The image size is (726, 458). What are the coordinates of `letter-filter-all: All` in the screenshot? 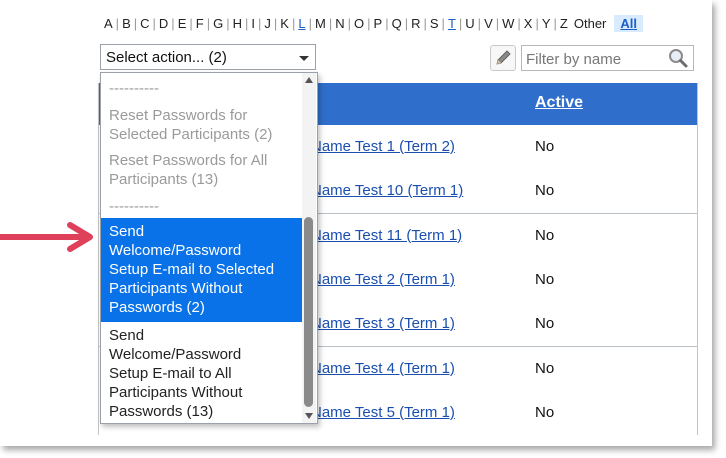 It's located at (629, 23).